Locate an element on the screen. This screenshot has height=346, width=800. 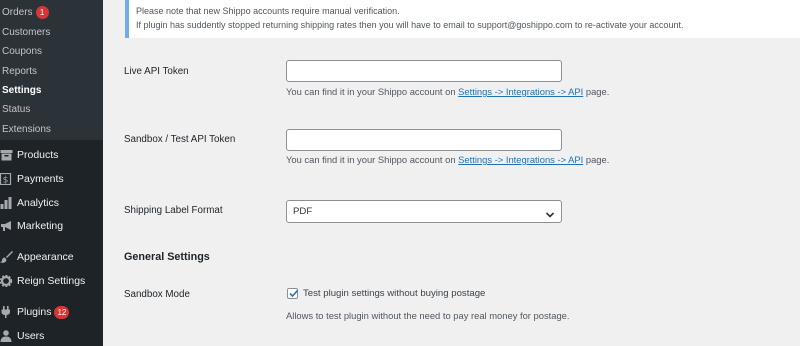
dollar-icon: $ is located at coordinates (6, 179).